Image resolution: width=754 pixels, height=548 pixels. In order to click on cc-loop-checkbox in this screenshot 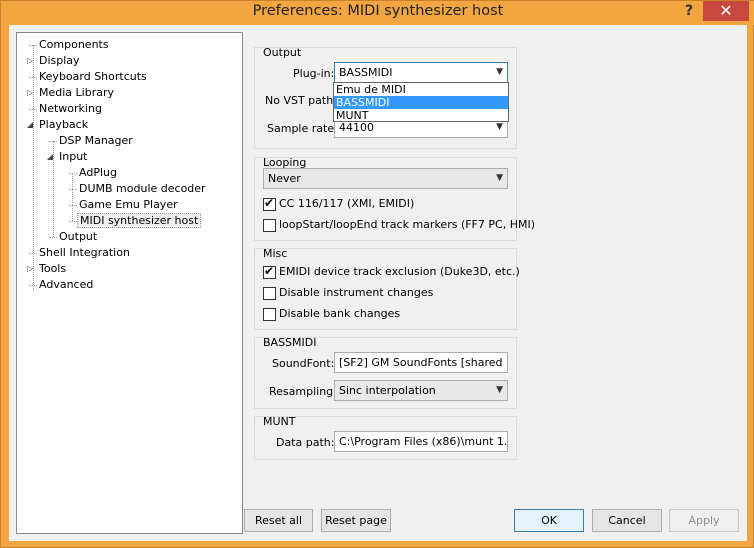, I will do `click(269, 203)`.